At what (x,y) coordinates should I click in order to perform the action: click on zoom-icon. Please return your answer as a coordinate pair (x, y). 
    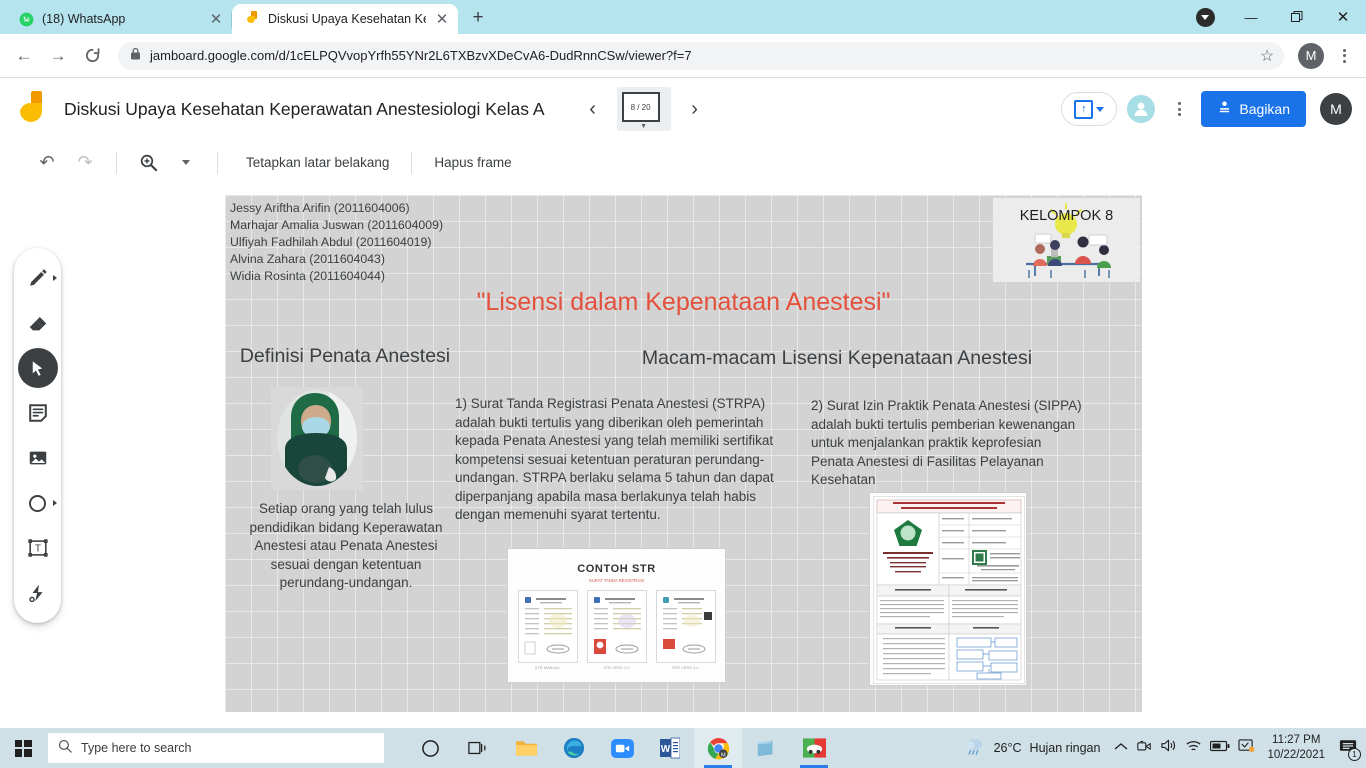
    Looking at the image, I should click on (622, 748).